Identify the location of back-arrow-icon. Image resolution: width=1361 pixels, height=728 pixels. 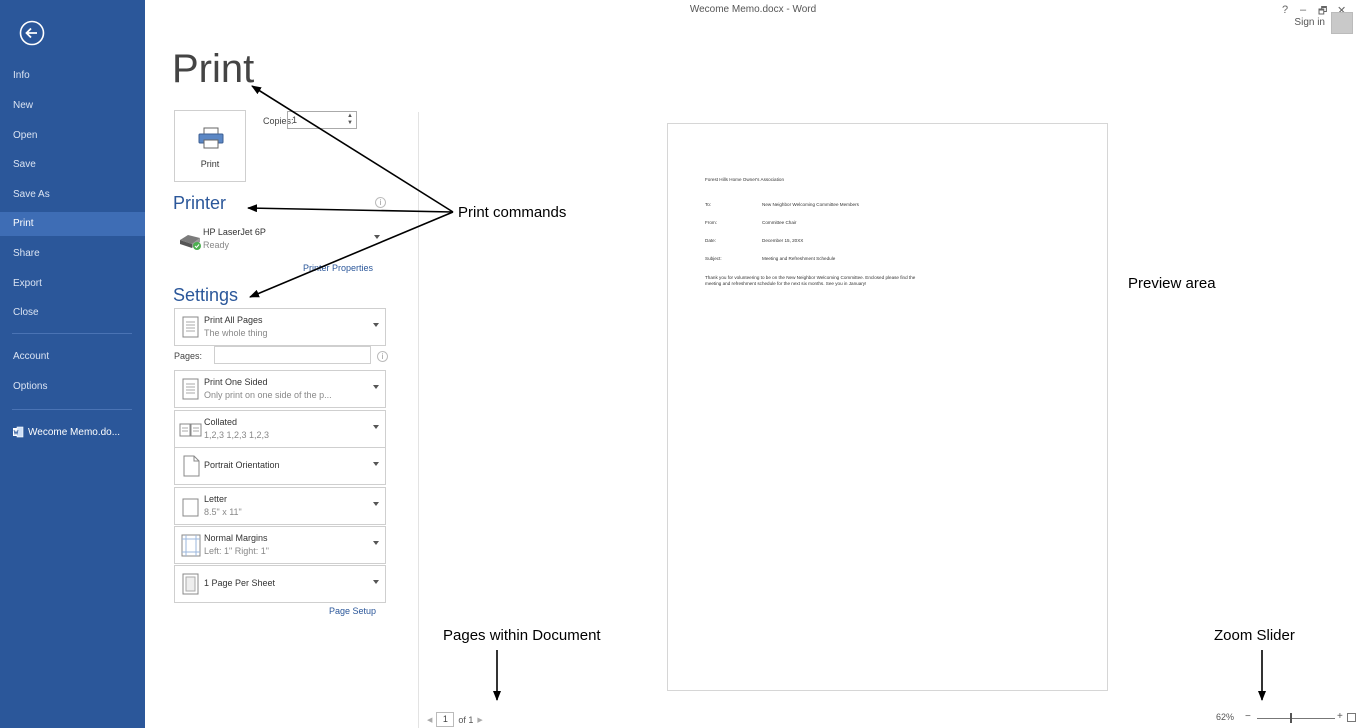
(32, 33).